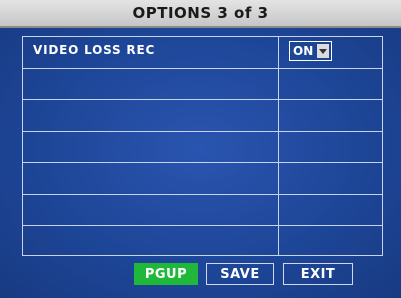 The image size is (401, 298). I want to click on save-button: SAVE, so click(240, 274).